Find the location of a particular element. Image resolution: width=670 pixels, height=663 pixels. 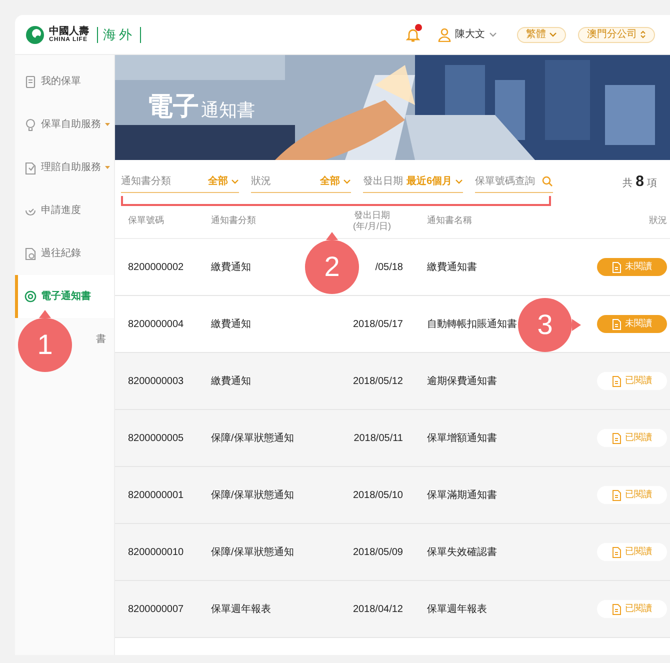

region-label: 海外 is located at coordinates (119, 34).